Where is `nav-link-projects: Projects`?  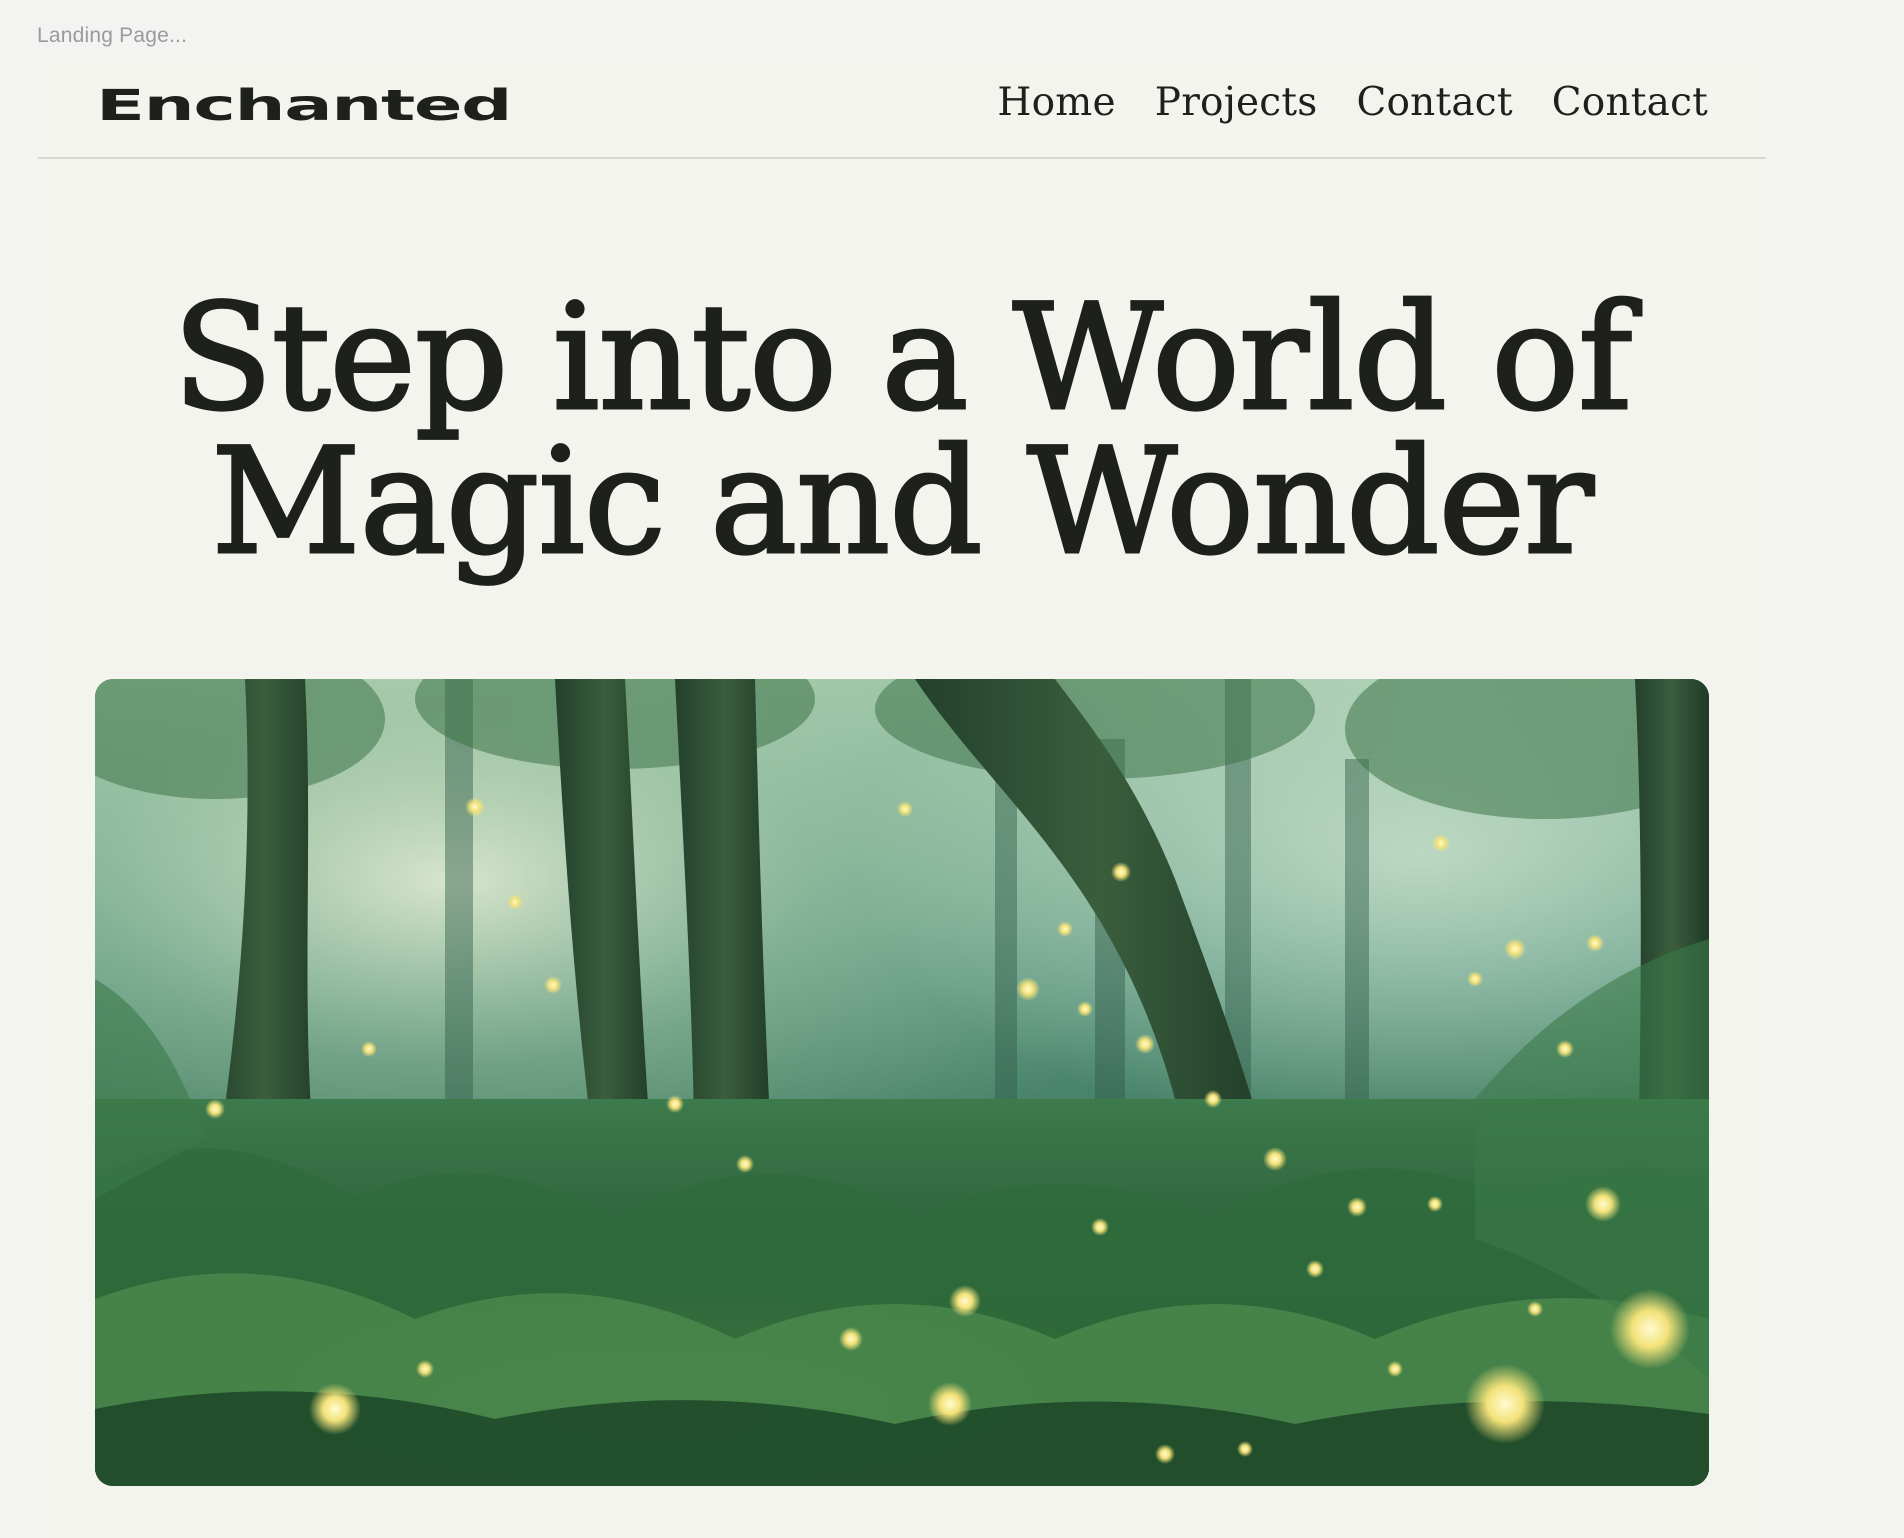 nav-link-projects: Projects is located at coordinates (1236, 103).